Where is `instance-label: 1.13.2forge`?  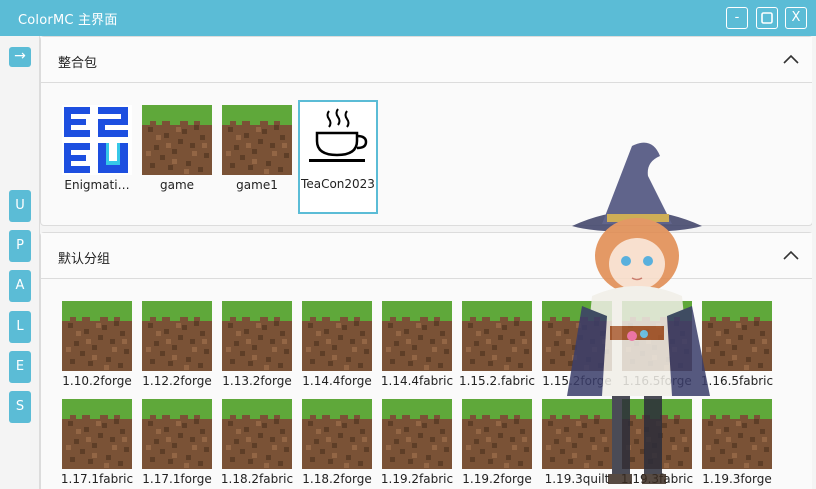
instance-label: 1.13.2forge is located at coordinates (257, 381).